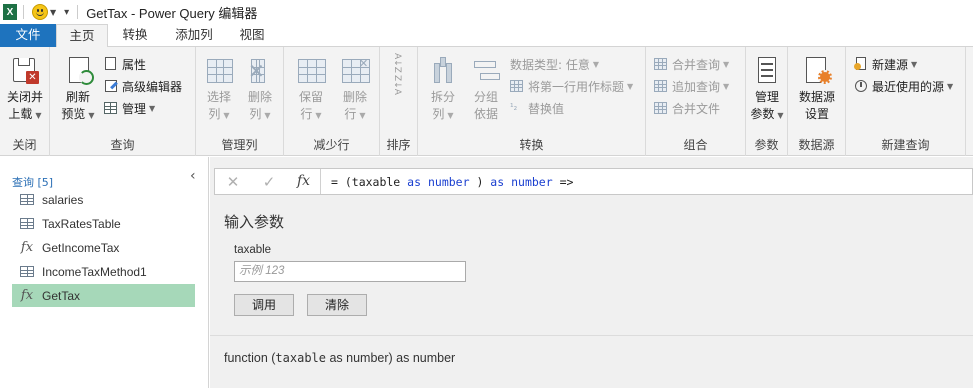 This screenshot has height=388, width=973. I want to click on refresh-label-1: 刷新, so click(77, 97).